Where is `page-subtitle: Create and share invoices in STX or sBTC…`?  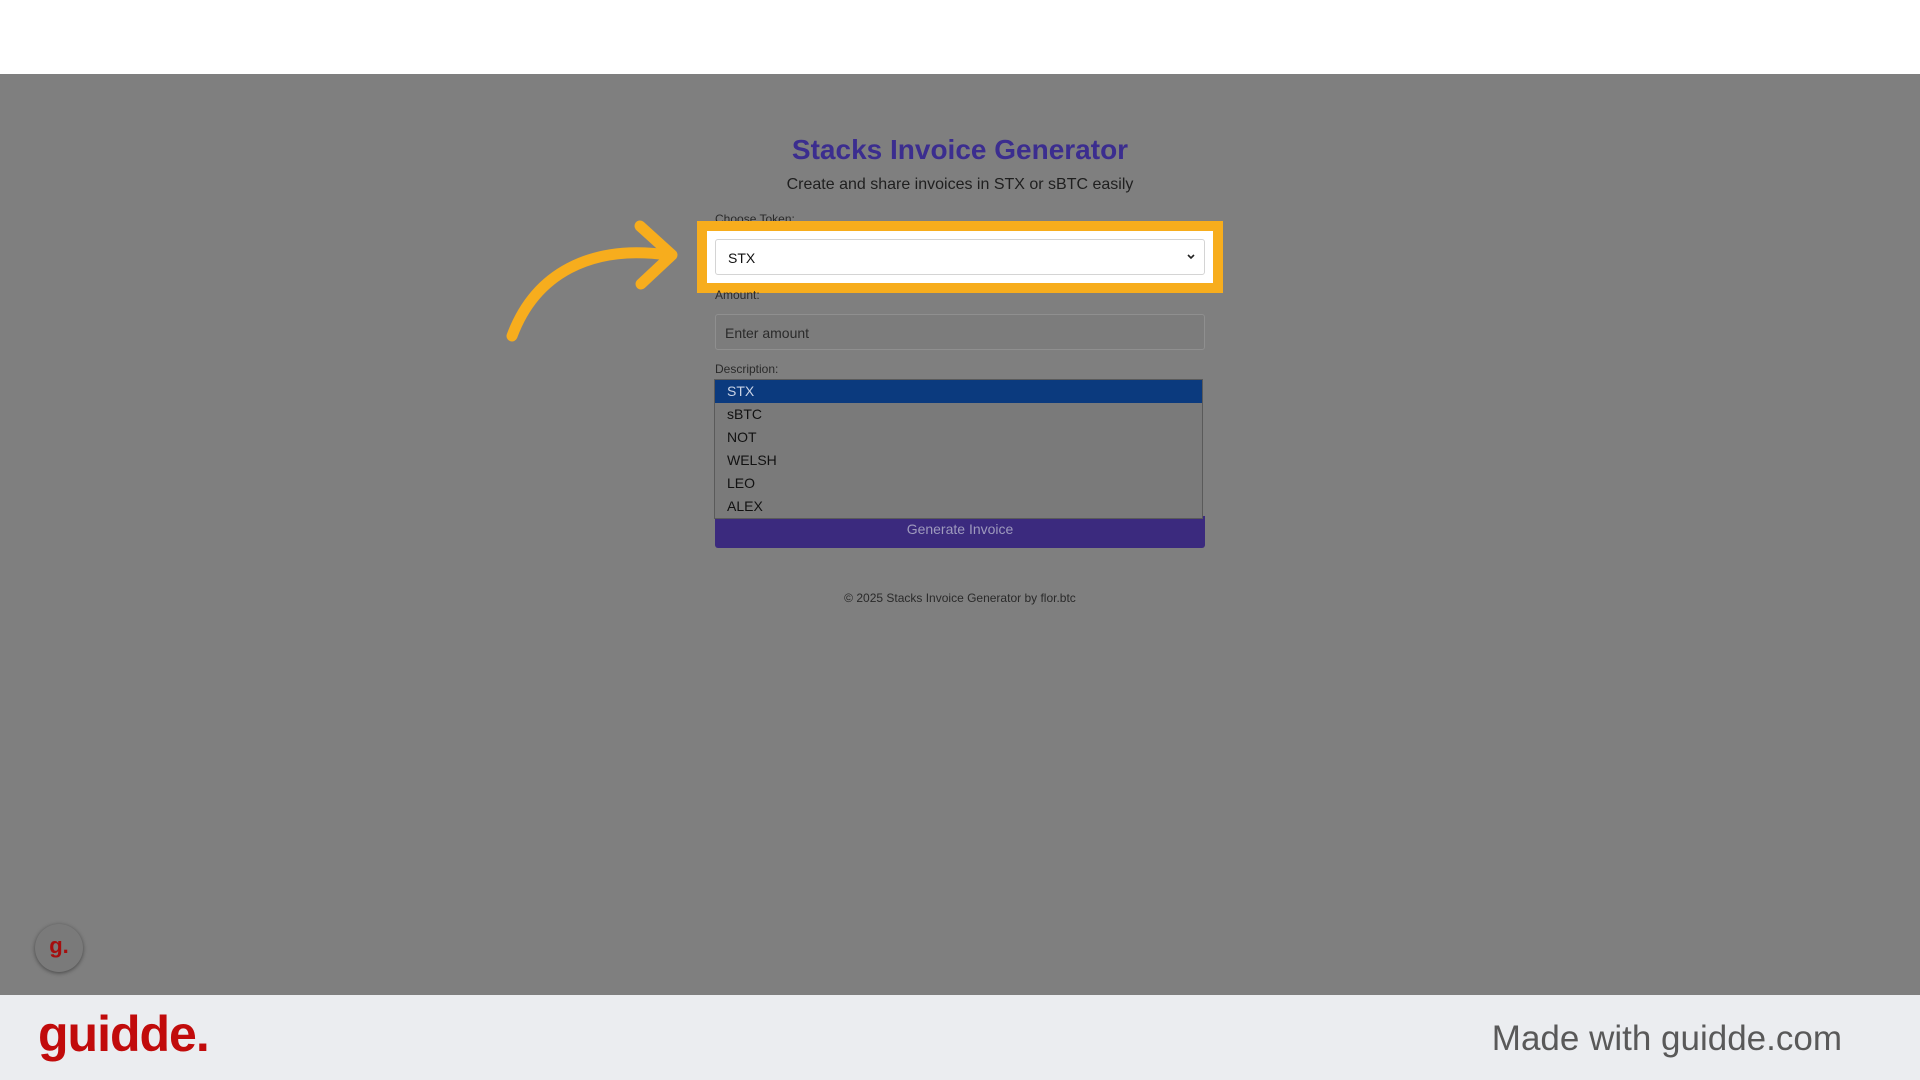 page-subtitle: Create and share invoices in STX or sBTC… is located at coordinates (960, 184).